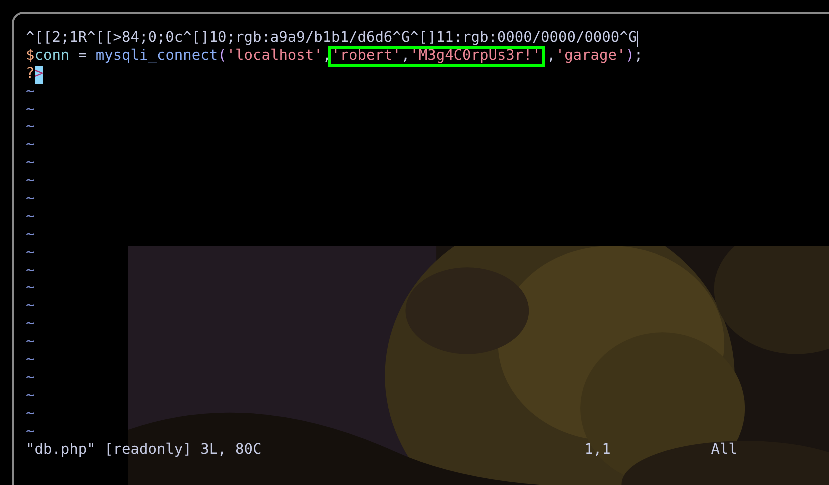 This screenshot has height=485, width=829. What do you see at coordinates (598, 451) in the screenshot?
I see `cursor-position: 1,1` at bounding box center [598, 451].